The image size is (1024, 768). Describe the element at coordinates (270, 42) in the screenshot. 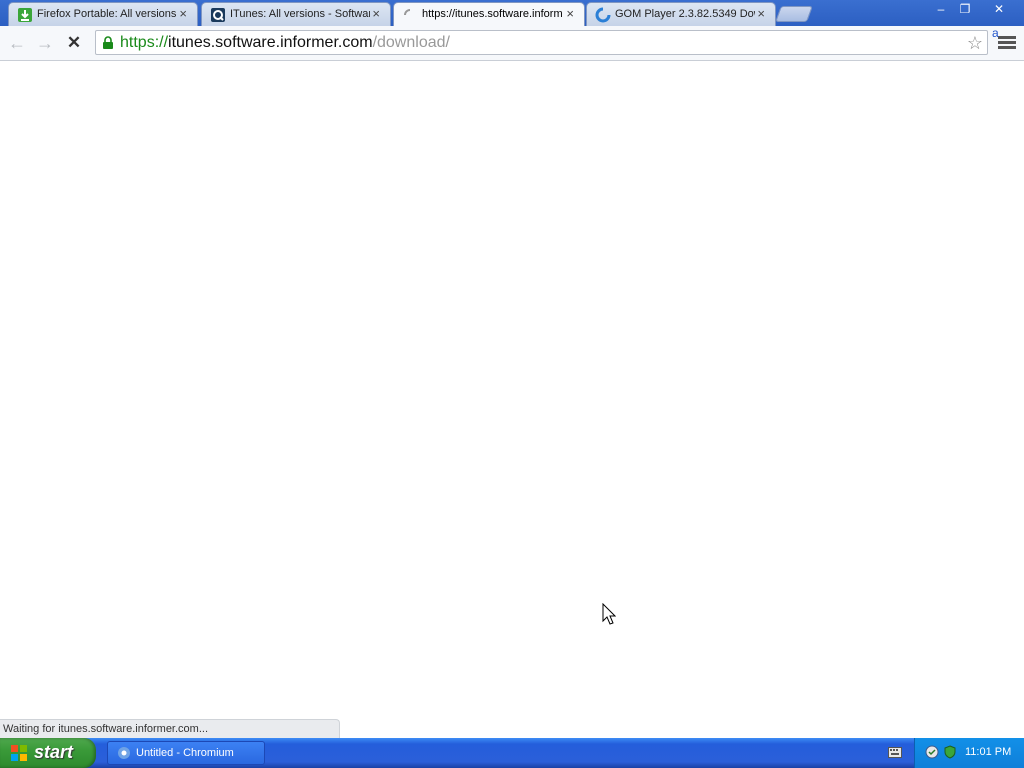

I see `url-host: itunes.software.informer.com` at that location.